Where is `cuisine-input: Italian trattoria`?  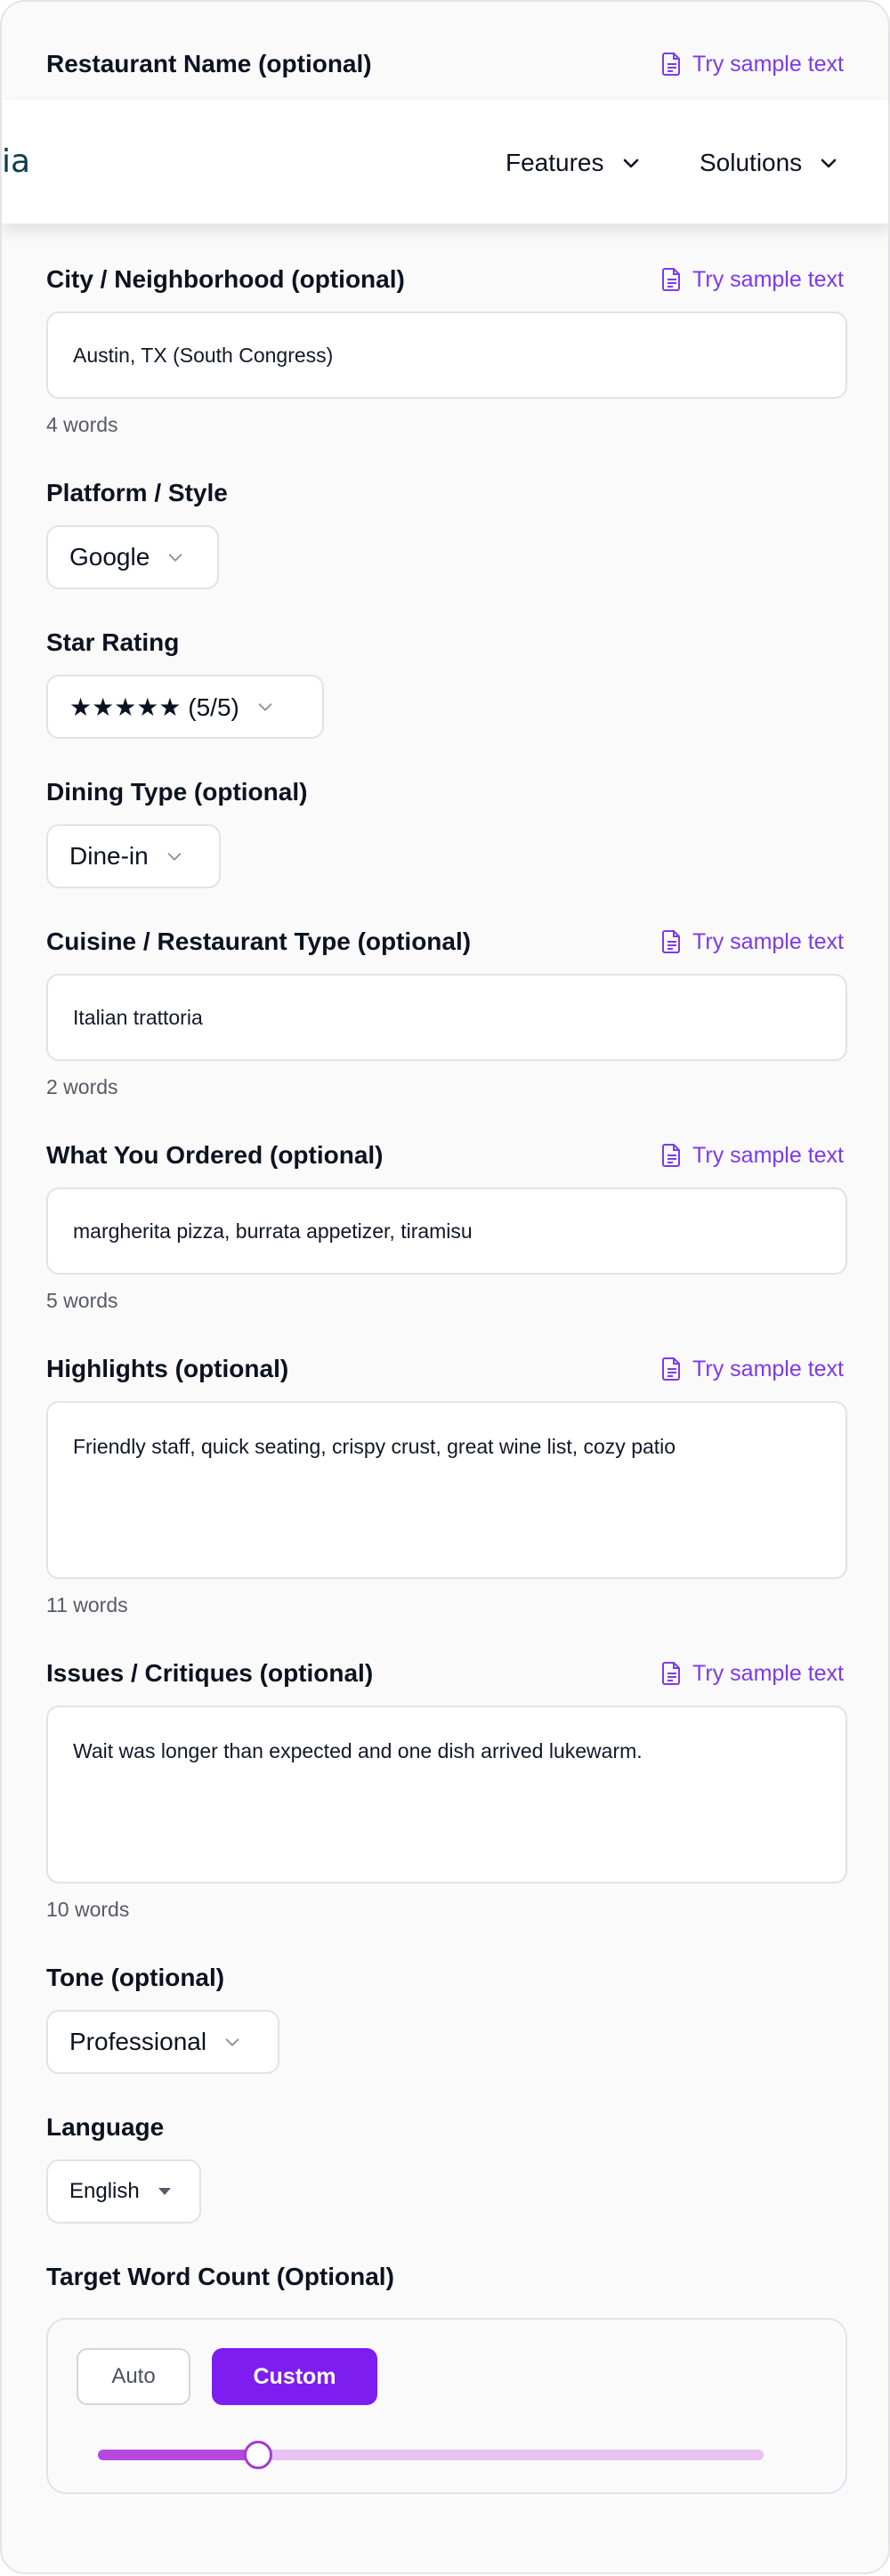
cuisine-input: Italian trattoria is located at coordinates (446, 1017).